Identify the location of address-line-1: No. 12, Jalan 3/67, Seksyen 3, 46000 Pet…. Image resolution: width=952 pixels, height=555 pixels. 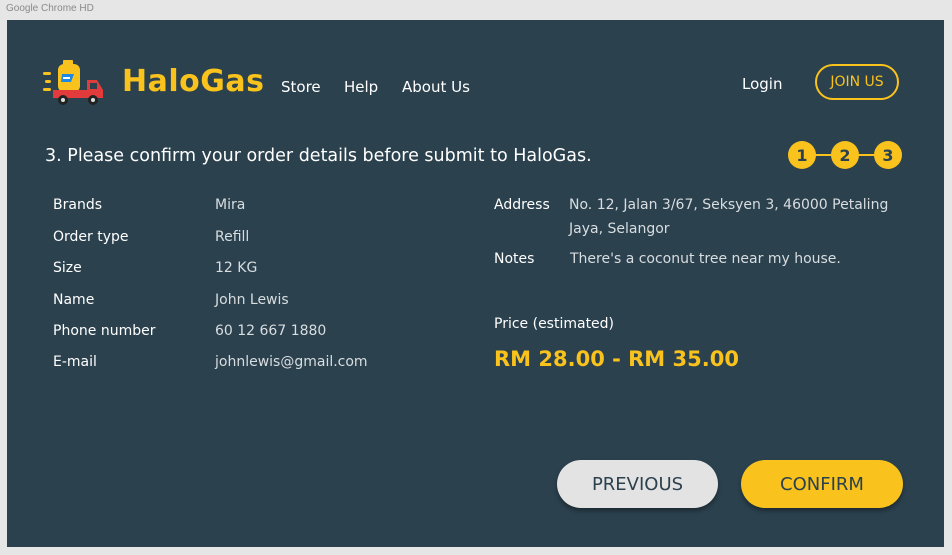
(729, 205).